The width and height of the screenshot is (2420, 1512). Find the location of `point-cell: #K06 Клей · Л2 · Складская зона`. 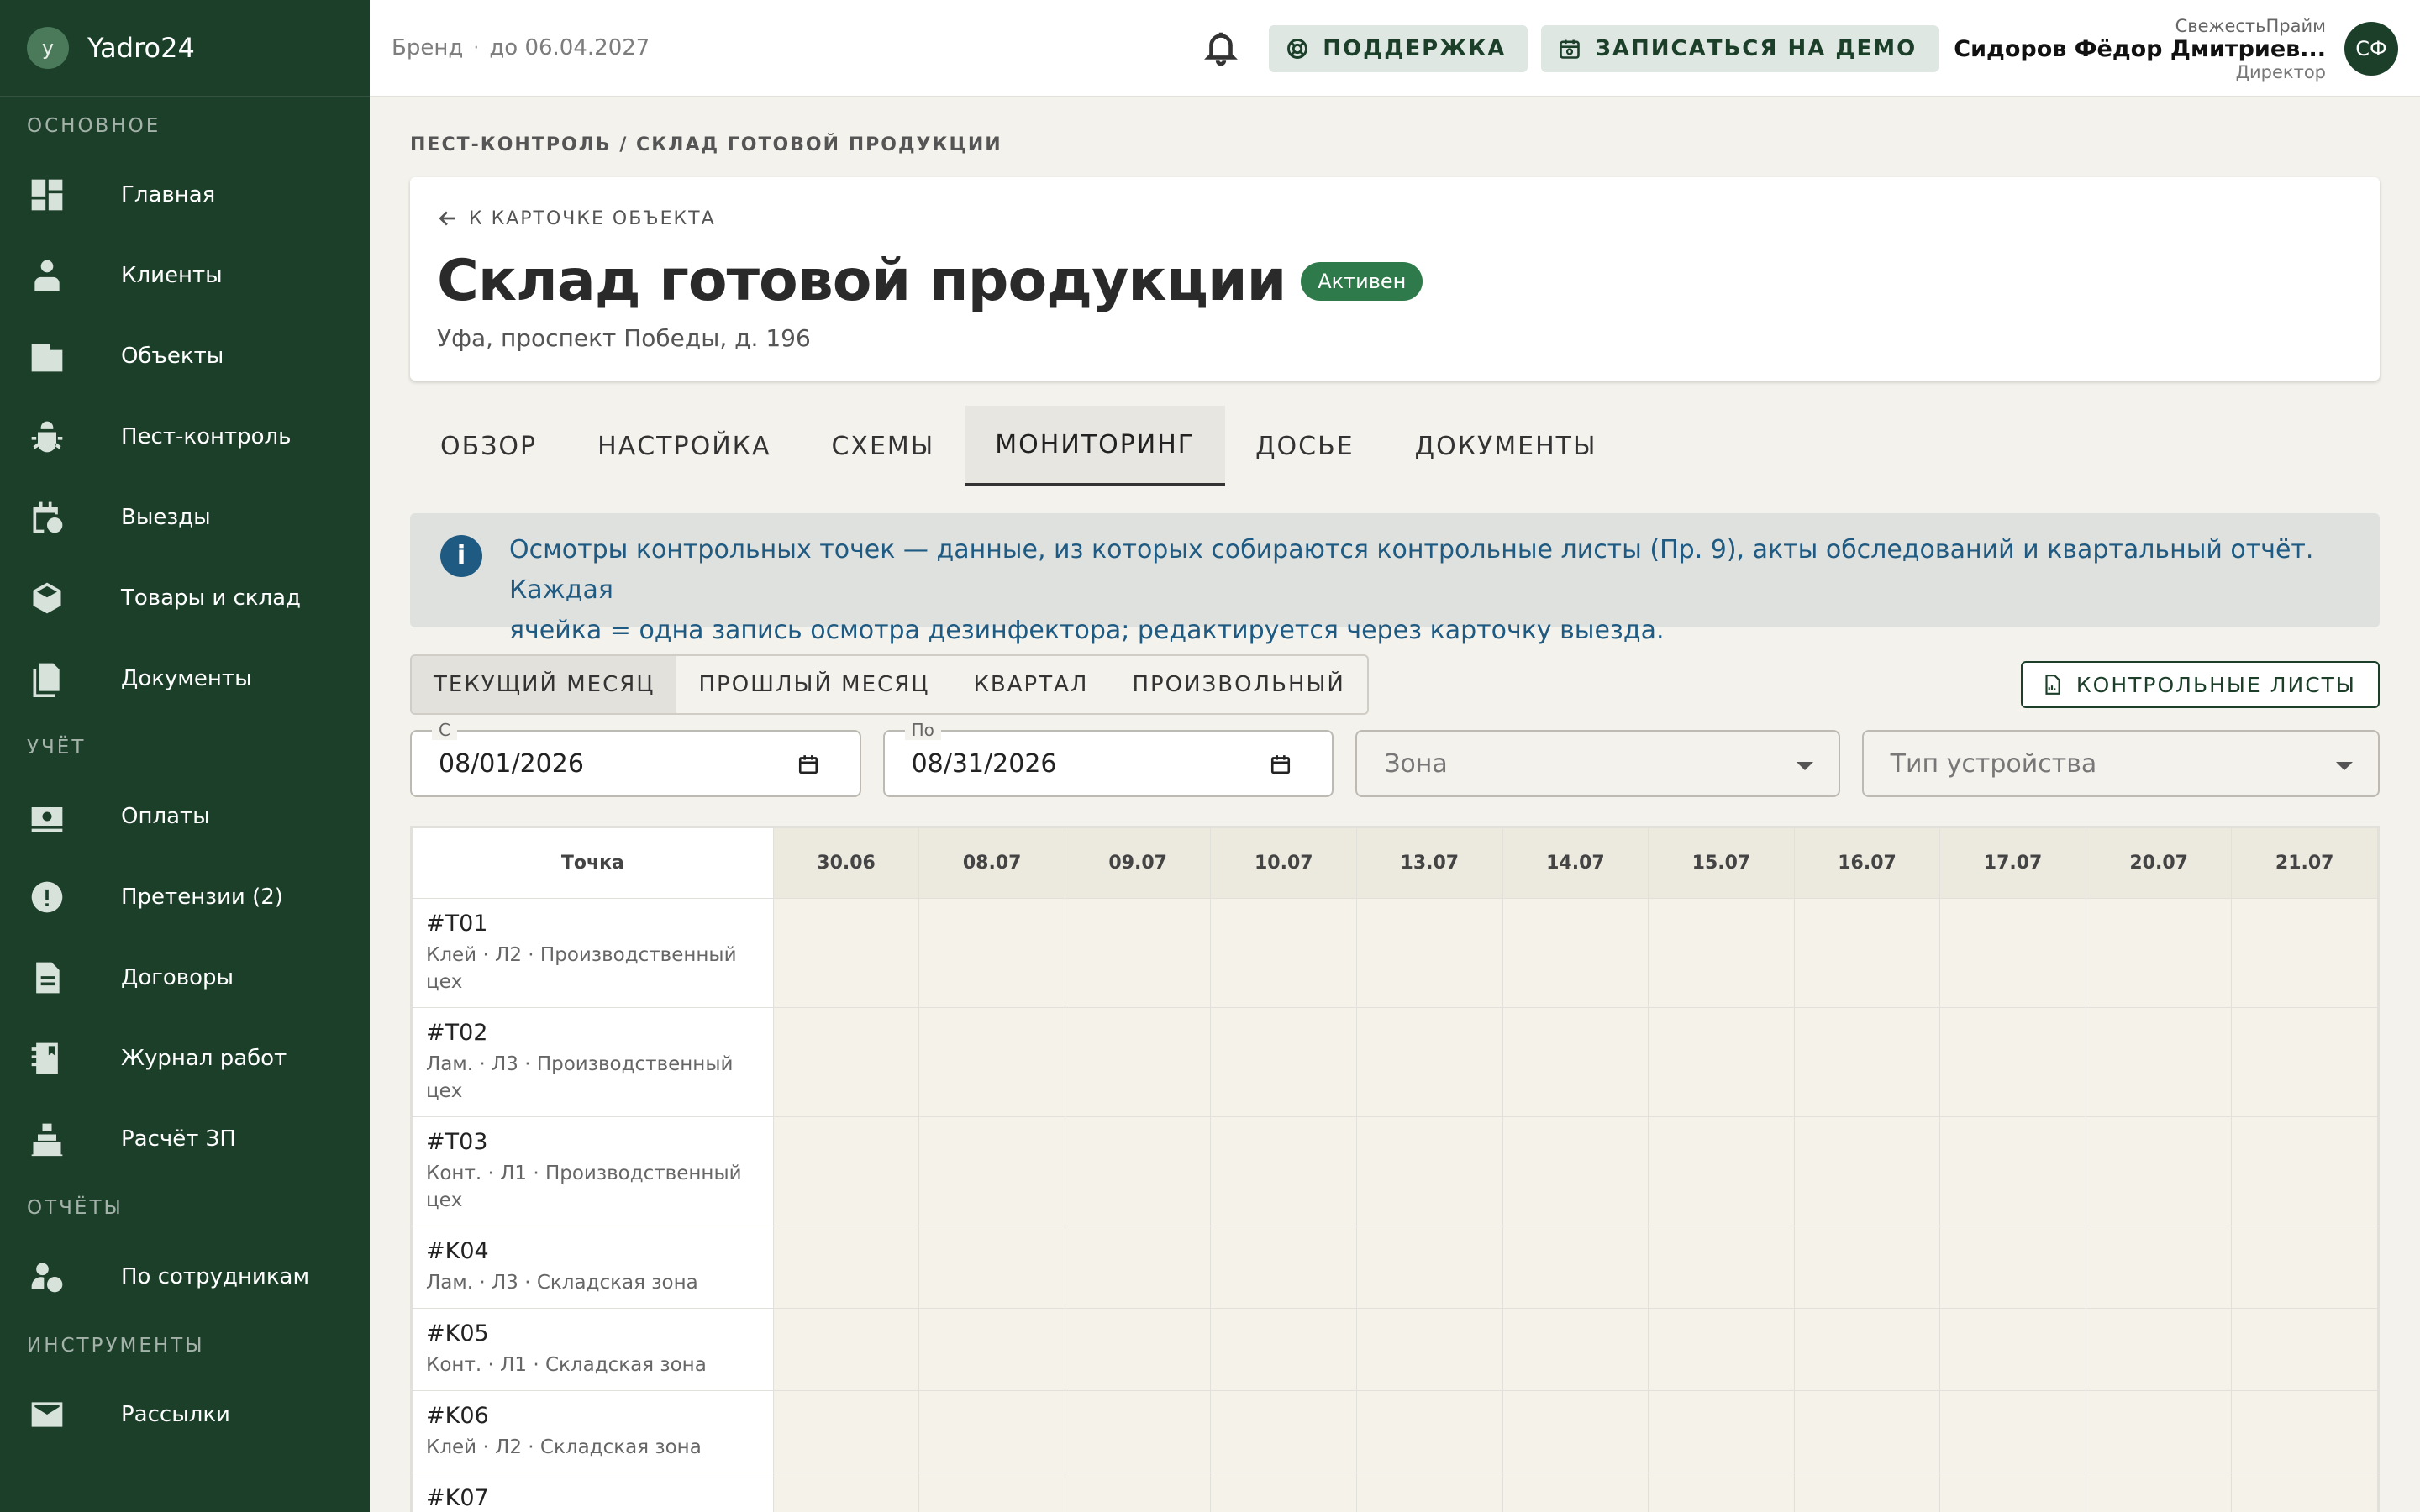

point-cell: #K06 Клей · Л2 · Складская зона is located at coordinates (593, 1431).